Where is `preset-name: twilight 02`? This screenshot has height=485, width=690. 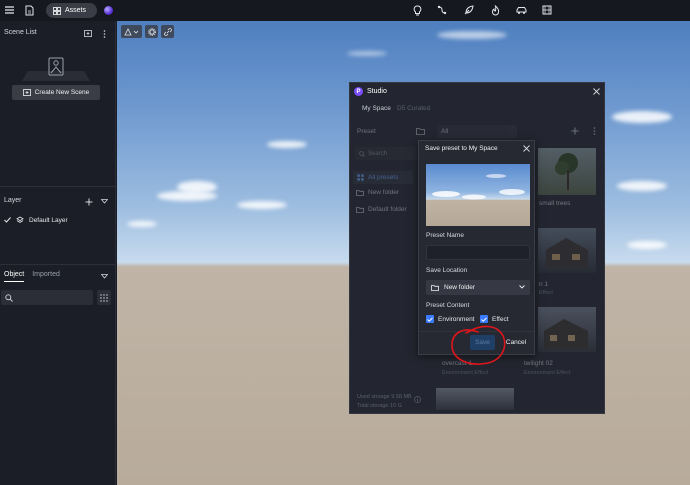 preset-name: twilight 02 is located at coordinates (538, 363).